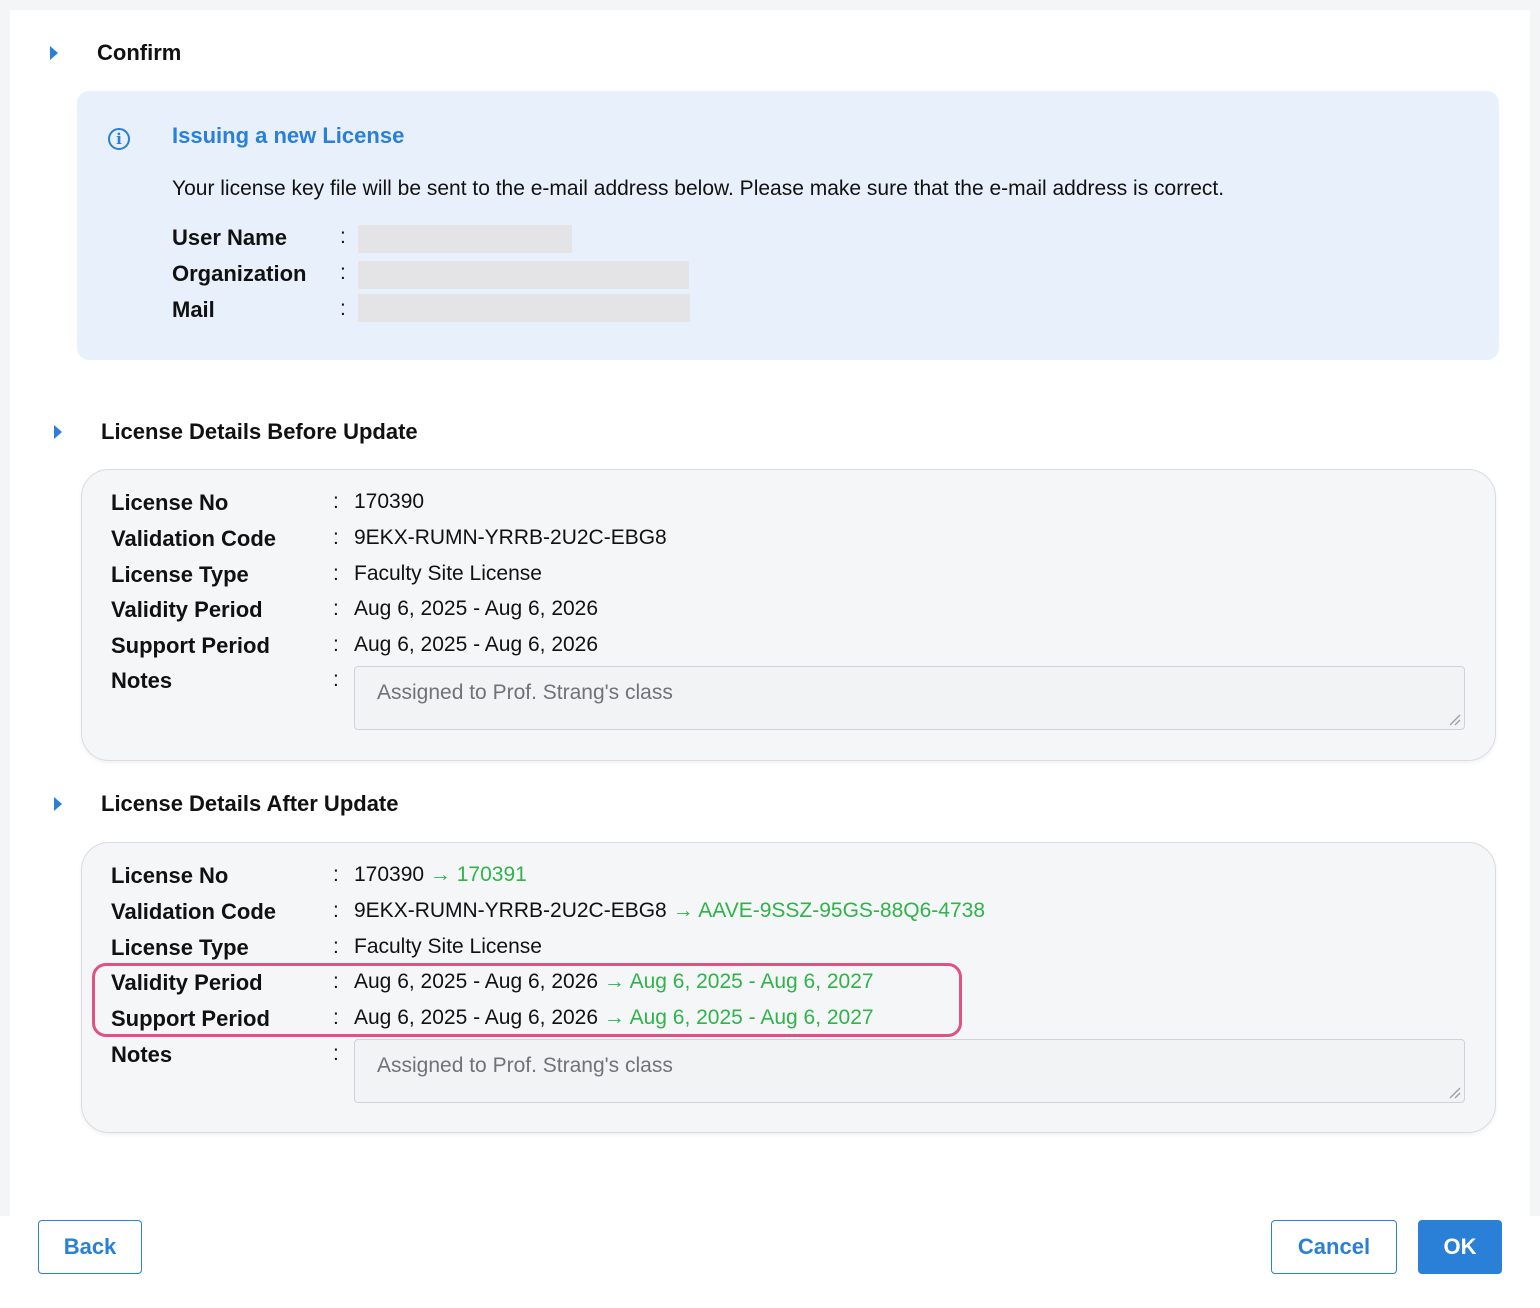  What do you see at coordinates (119, 139) in the screenshot?
I see `info-icon: i` at bounding box center [119, 139].